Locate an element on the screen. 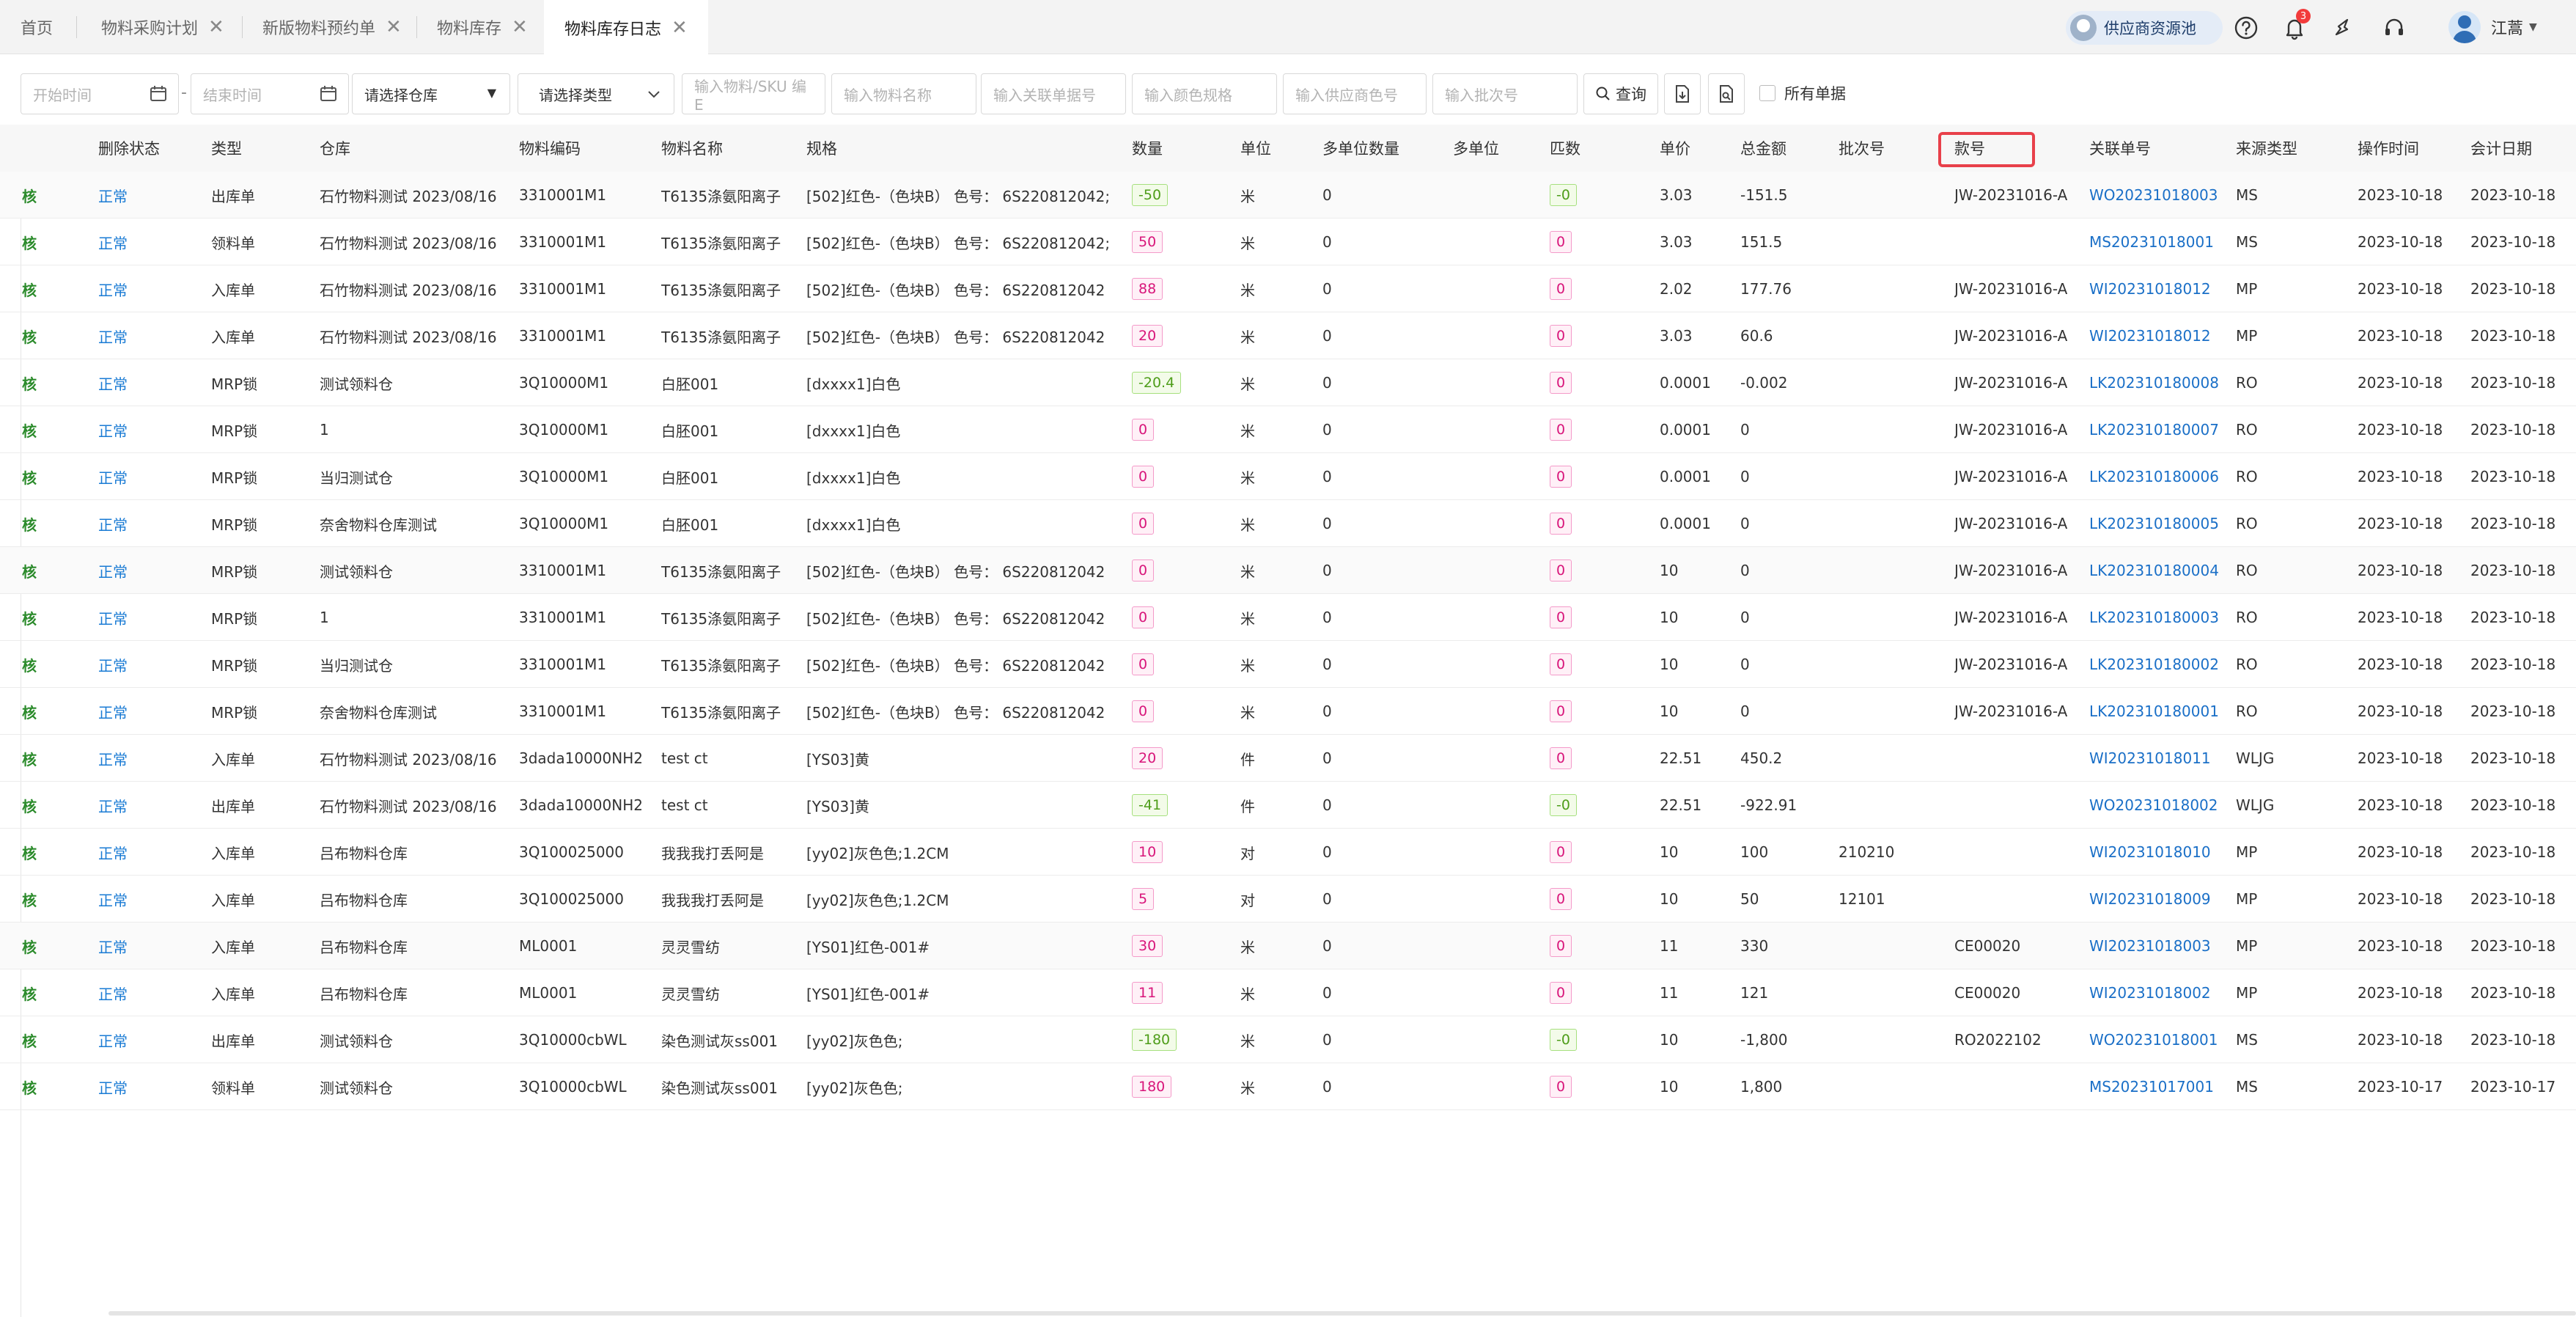 This screenshot has width=2576, height=1317. column-header: 仓库 is located at coordinates (335, 148).